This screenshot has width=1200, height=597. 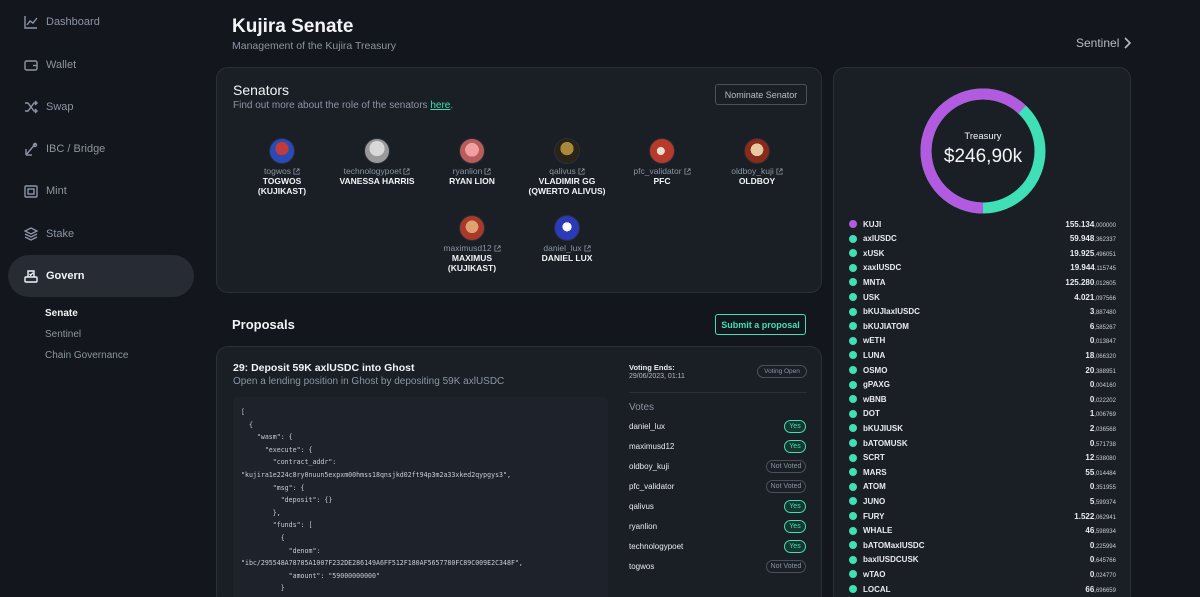 What do you see at coordinates (1103, 486) in the screenshot?
I see `asset-amount: 0,351955` at bounding box center [1103, 486].